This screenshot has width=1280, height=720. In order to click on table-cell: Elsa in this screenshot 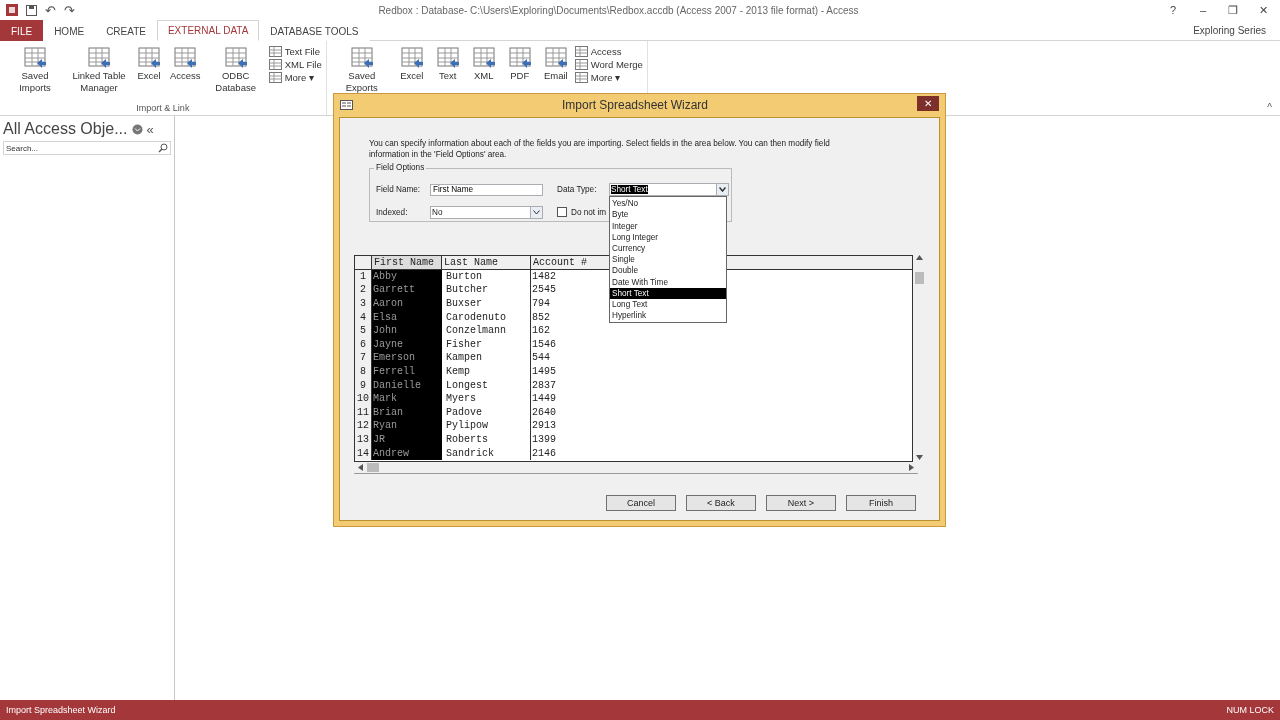, I will do `click(407, 317)`.